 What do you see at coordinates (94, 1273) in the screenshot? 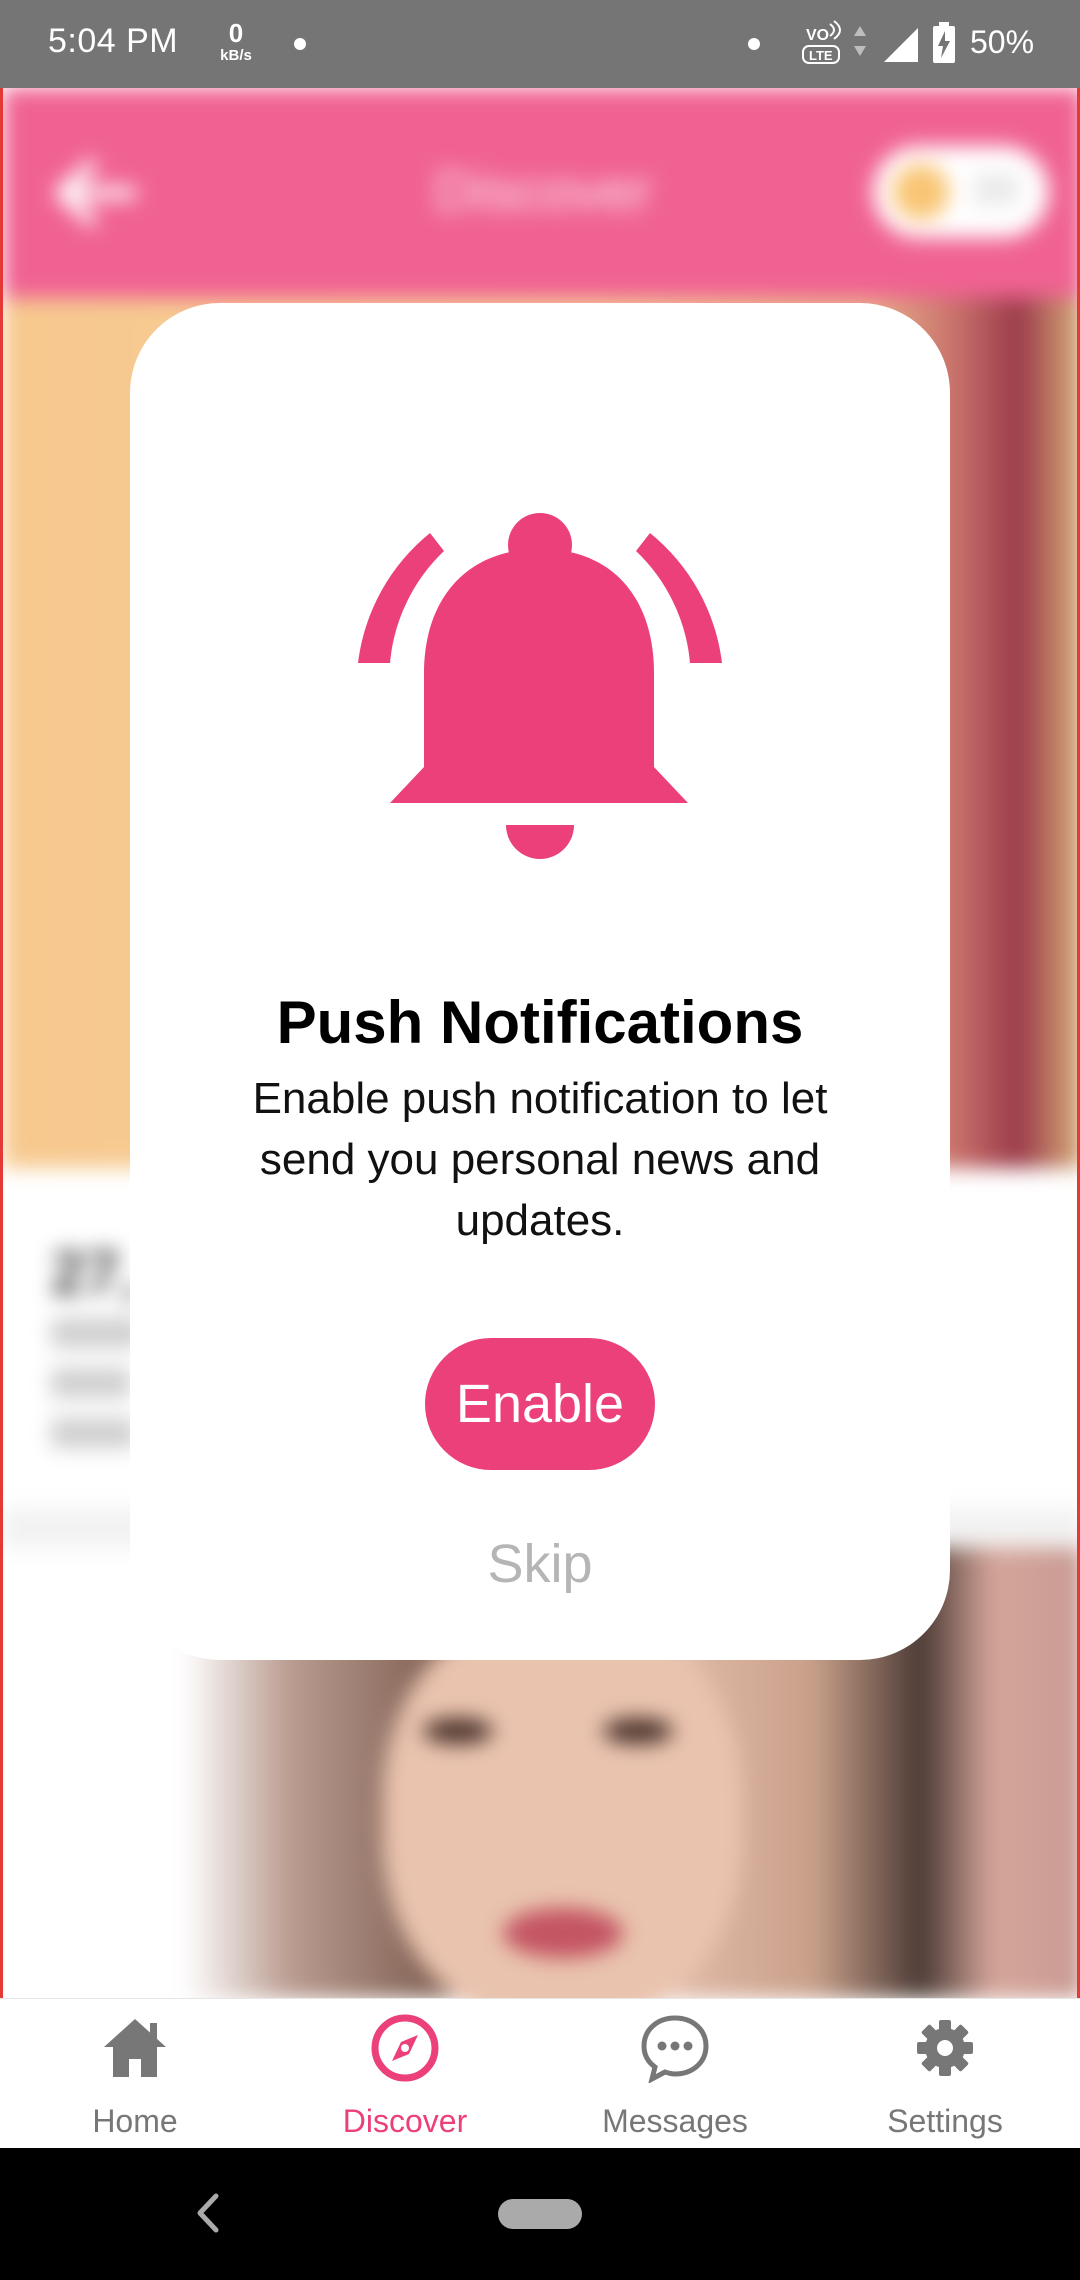
I see `profile-name: 27,` at bounding box center [94, 1273].